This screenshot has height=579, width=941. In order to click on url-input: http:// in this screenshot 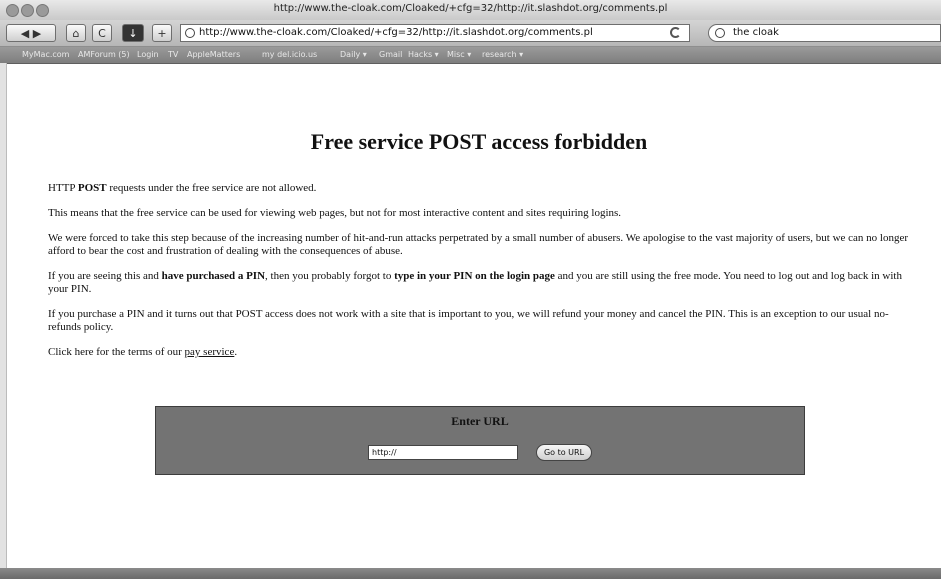, I will do `click(443, 452)`.